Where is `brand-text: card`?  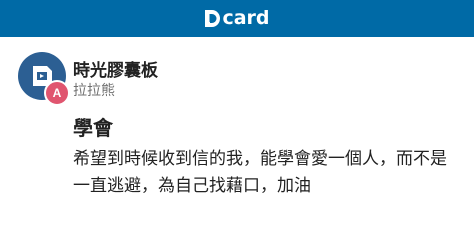 brand-text: card is located at coordinates (246, 18).